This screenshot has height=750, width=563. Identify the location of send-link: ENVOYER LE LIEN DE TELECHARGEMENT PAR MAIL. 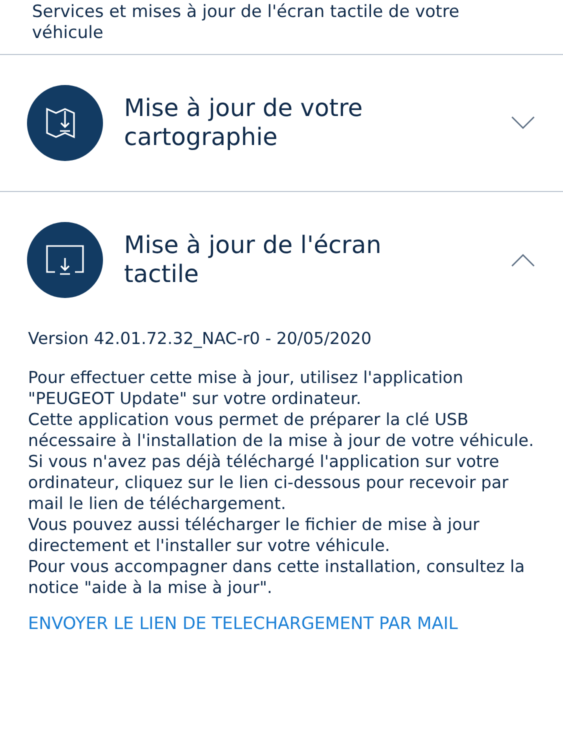
(281, 624).